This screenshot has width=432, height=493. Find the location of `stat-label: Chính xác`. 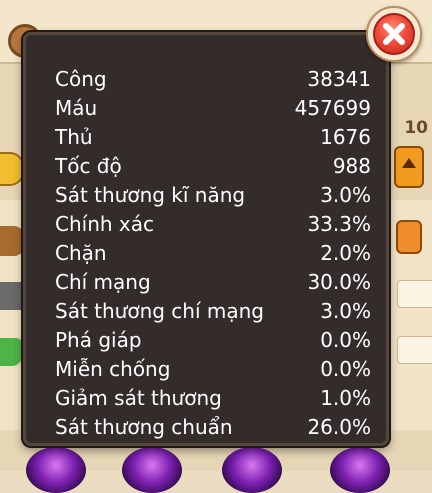

stat-label: Chính xác is located at coordinates (104, 224).